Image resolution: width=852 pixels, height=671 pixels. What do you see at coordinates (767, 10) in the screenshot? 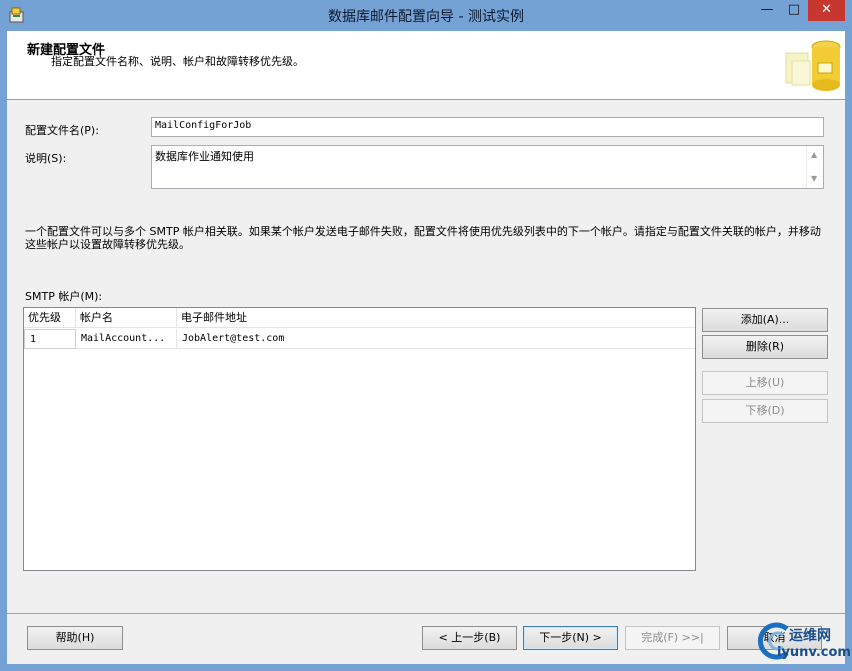
I see `minimize-button: —` at bounding box center [767, 10].